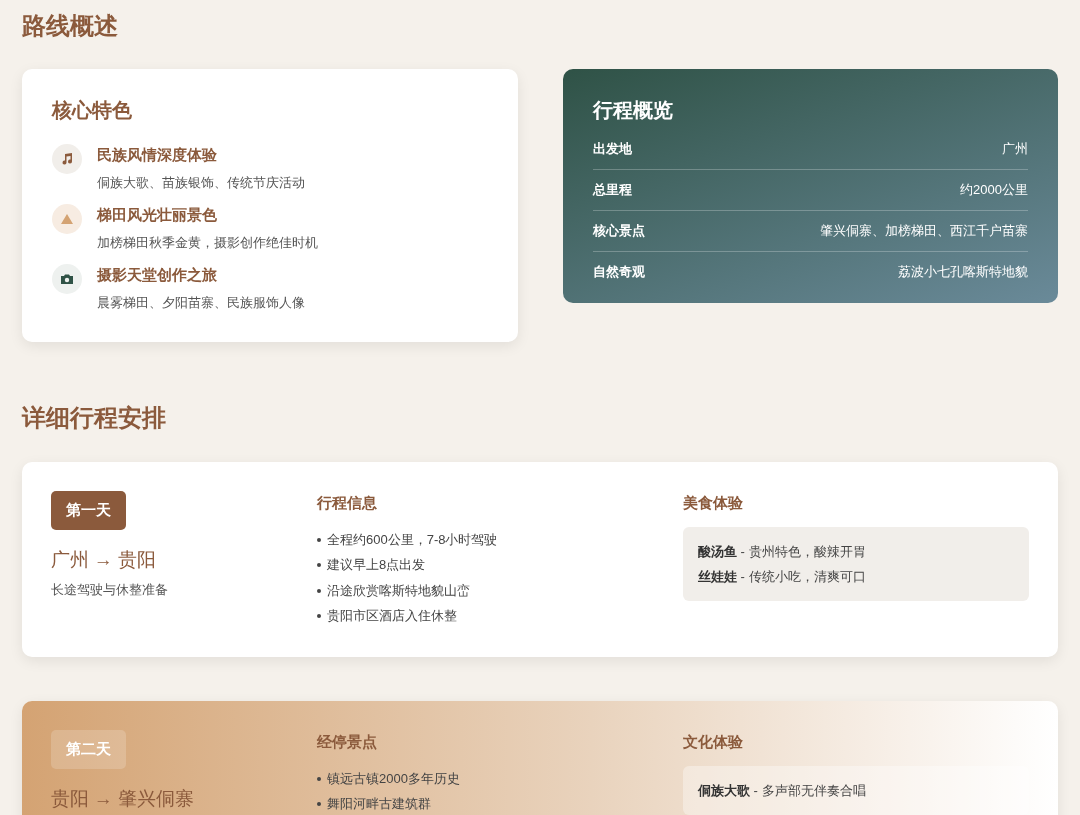 The width and height of the screenshot is (1080, 815). What do you see at coordinates (157, 275) in the screenshot?
I see `feature-title: 摄影天堂创作之旅` at bounding box center [157, 275].